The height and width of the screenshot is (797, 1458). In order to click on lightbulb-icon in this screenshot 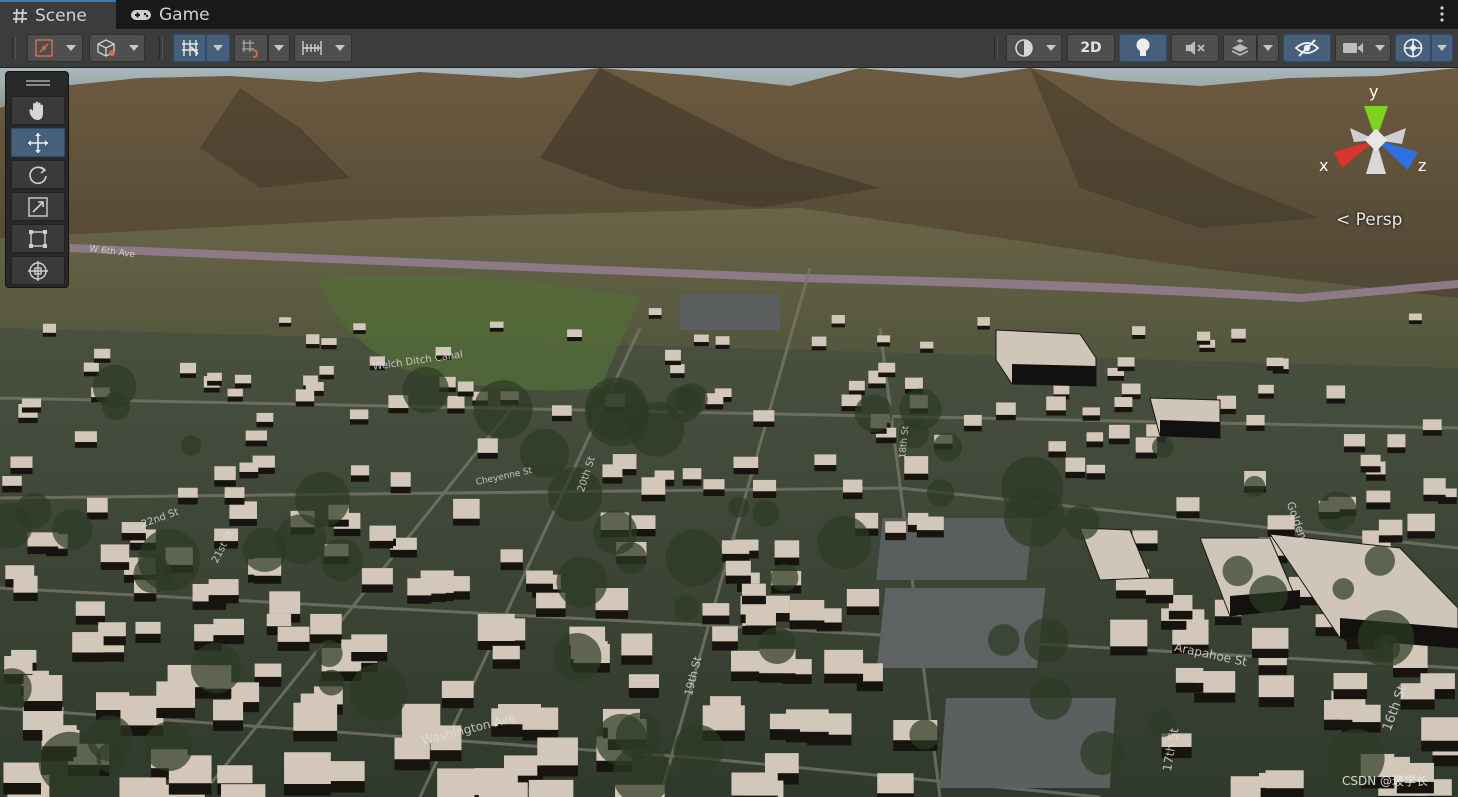, I will do `click(1143, 47)`.